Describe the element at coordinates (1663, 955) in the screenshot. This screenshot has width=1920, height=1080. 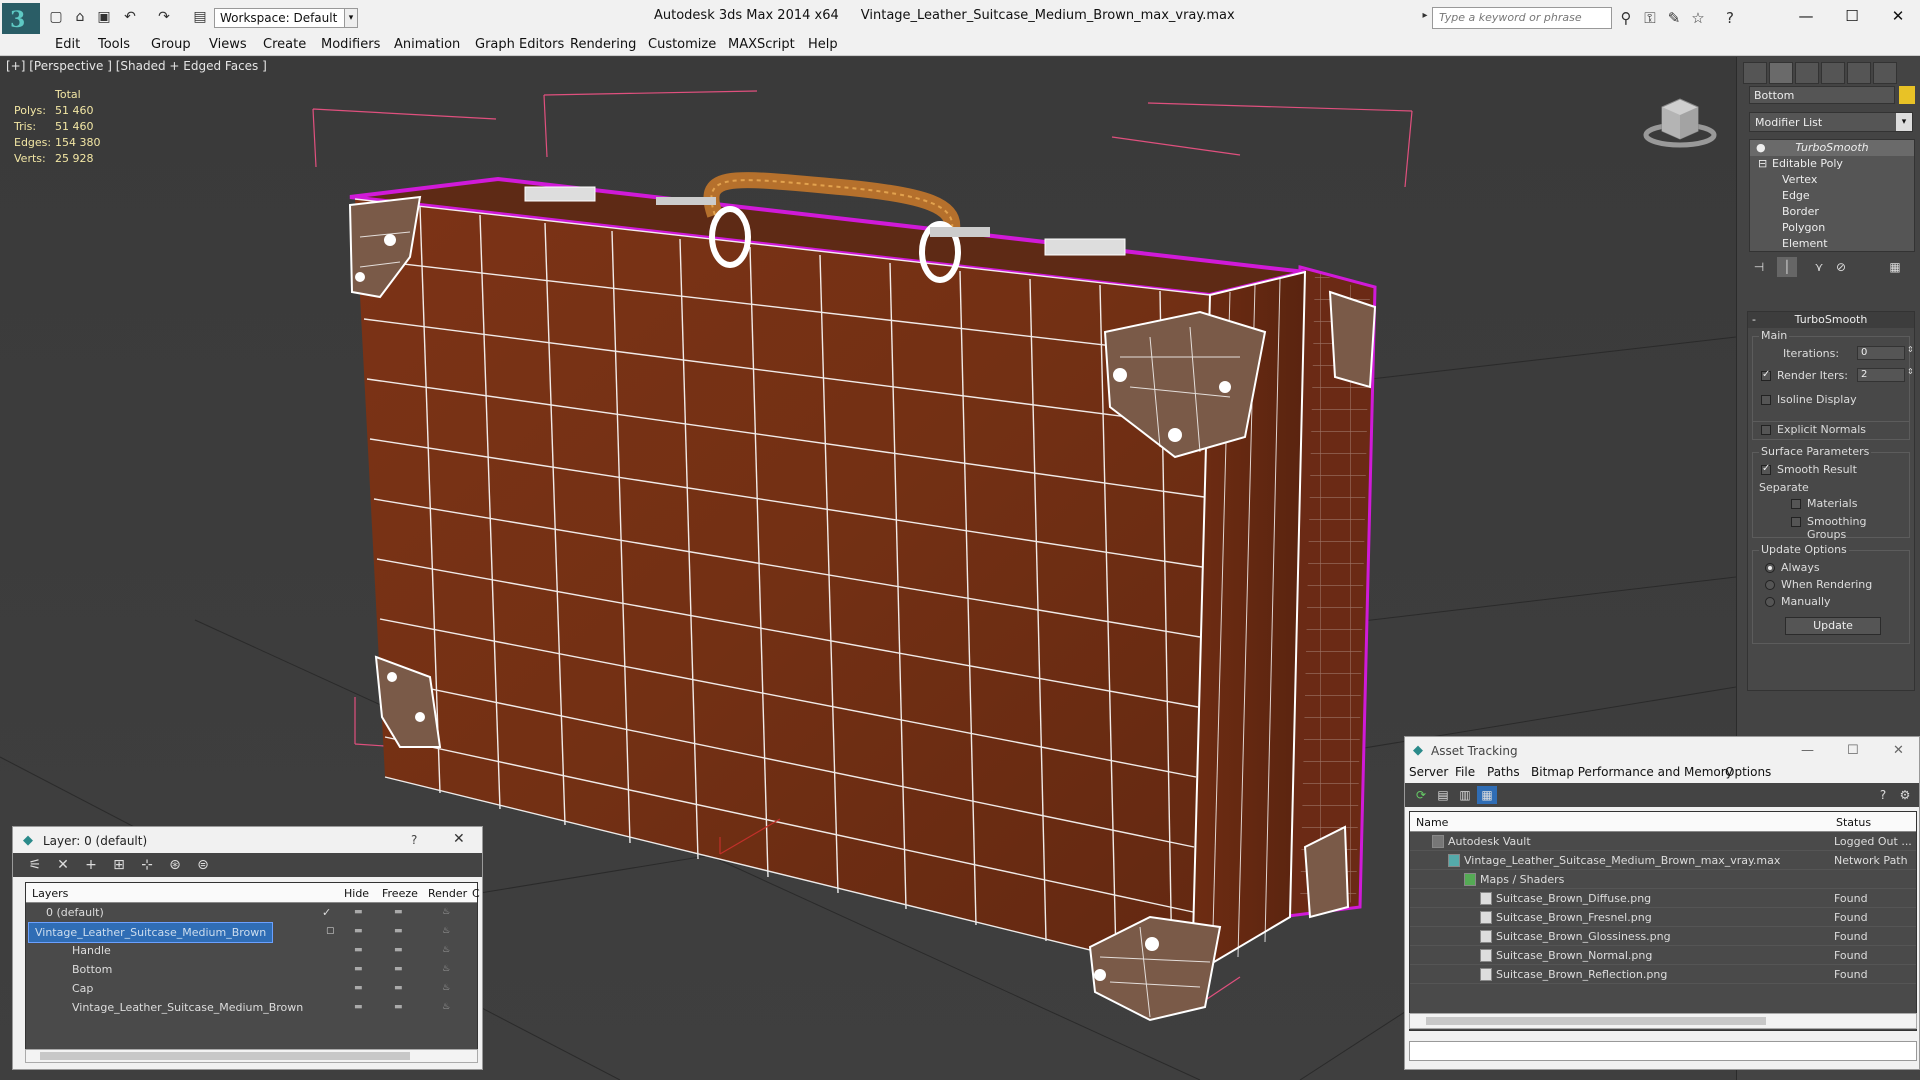
I see `asset-row: Suitcase_Brown_Normal.png Found` at that location.